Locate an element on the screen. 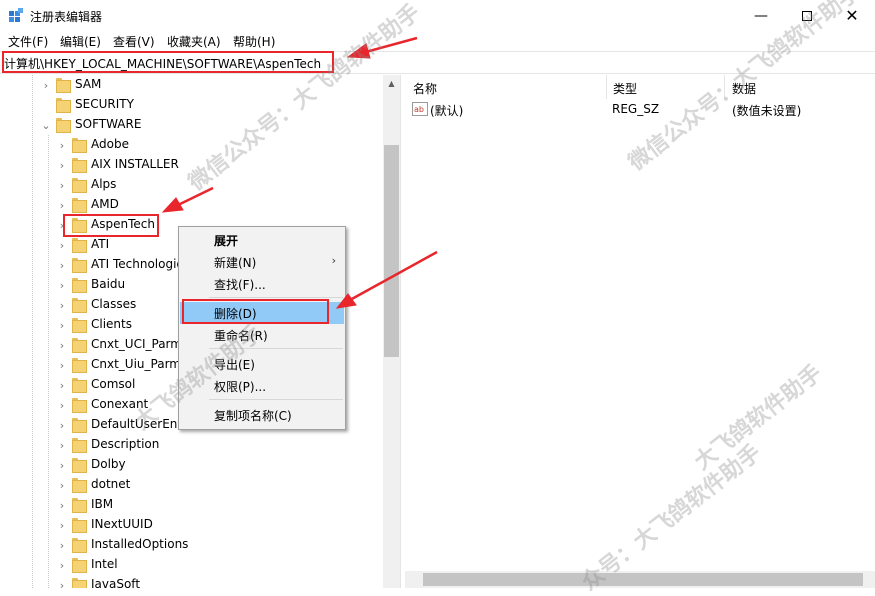  tree-item-label: Comsol is located at coordinates (113, 384).